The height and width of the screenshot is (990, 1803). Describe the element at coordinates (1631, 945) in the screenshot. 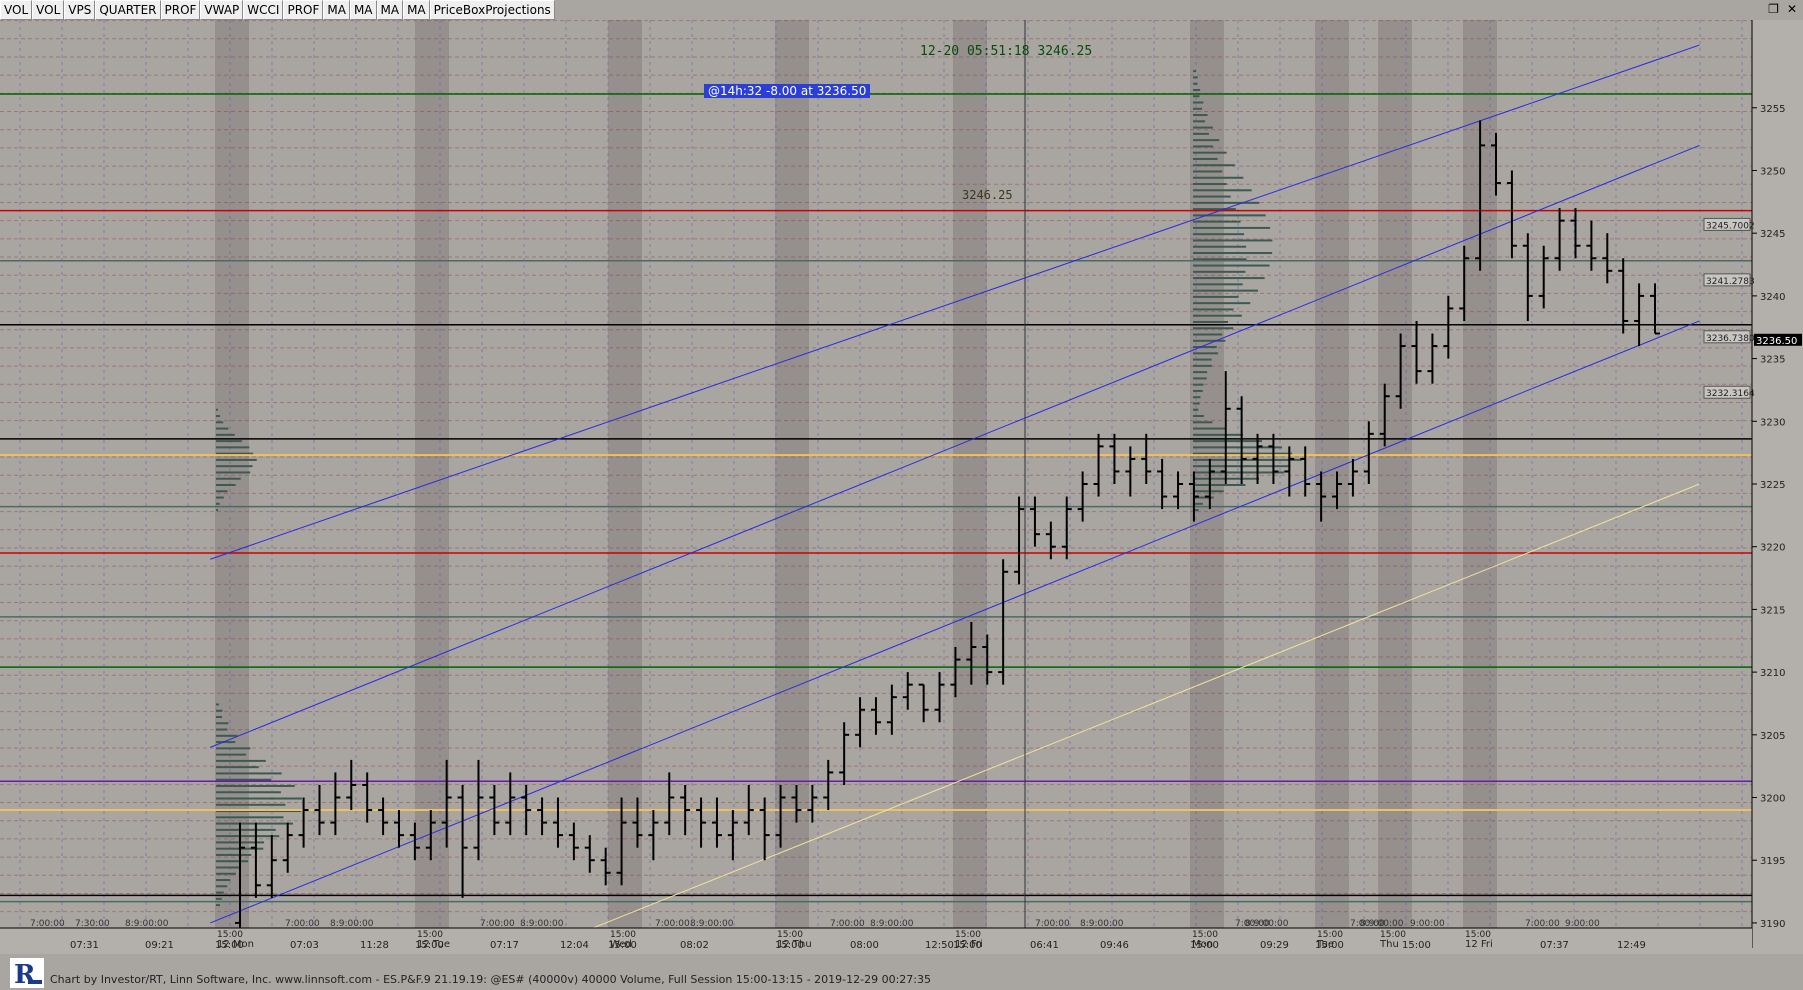

I see `x-tick-label: 12:49` at that location.